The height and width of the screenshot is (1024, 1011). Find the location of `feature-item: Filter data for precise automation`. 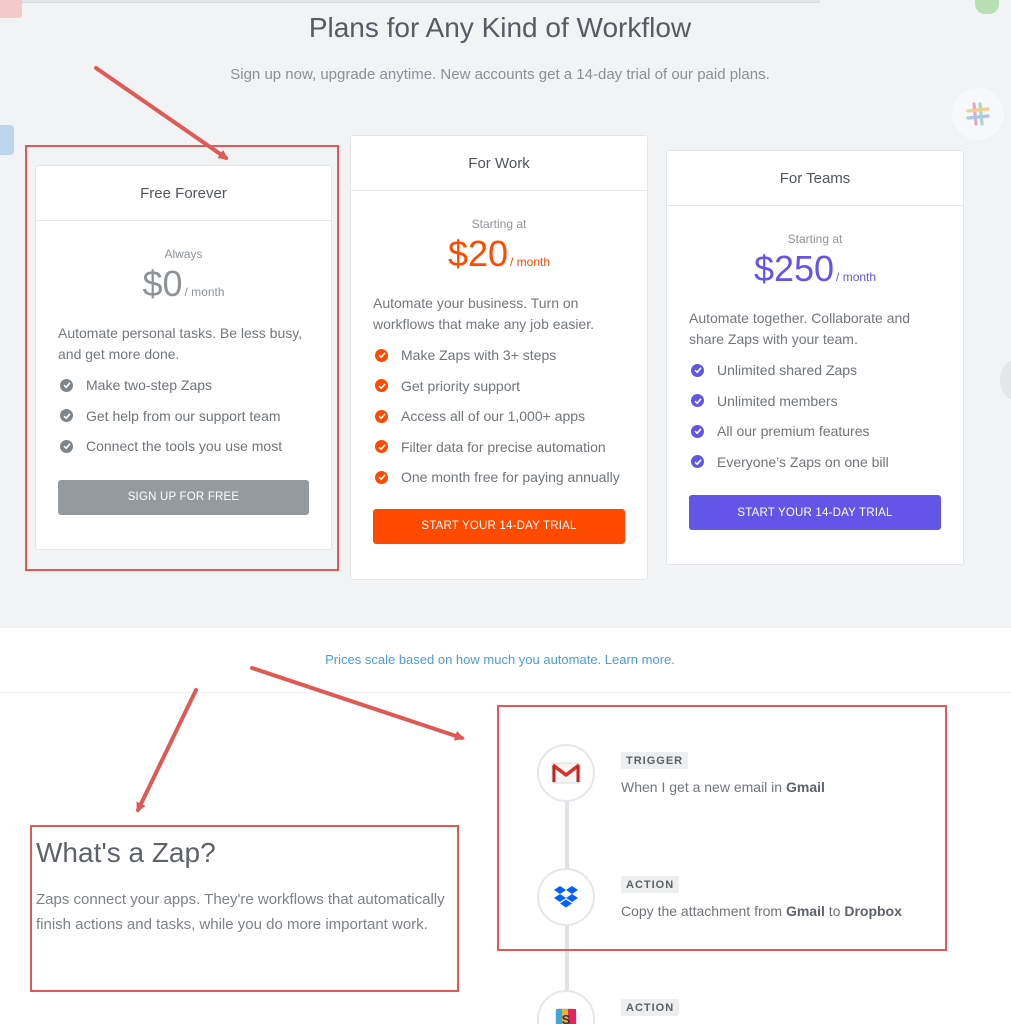

feature-item: Filter data for precise automation is located at coordinates (499, 447).